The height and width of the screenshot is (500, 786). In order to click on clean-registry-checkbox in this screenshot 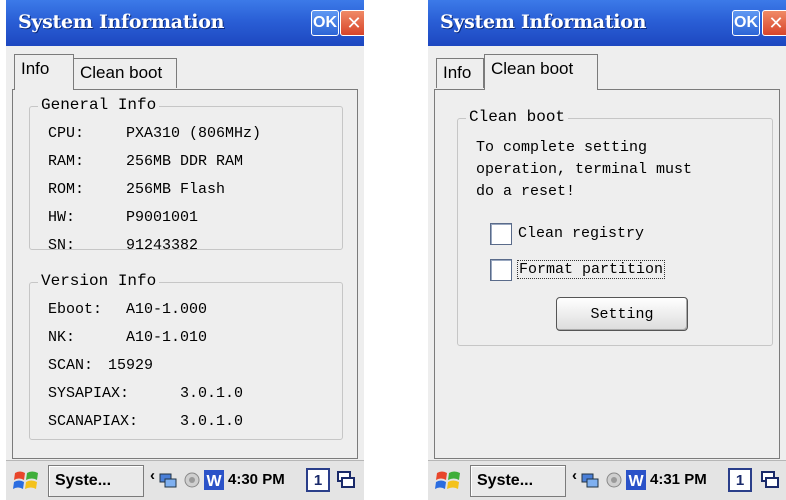, I will do `click(501, 234)`.